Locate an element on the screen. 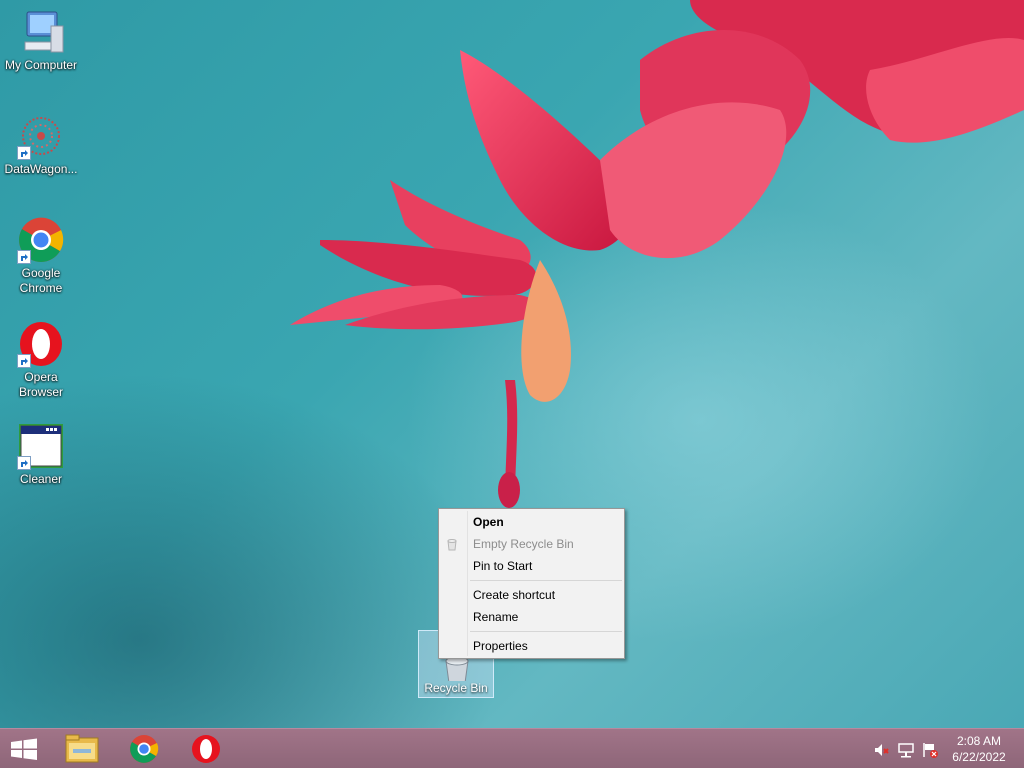  menu-item-create-shortcut: Create shortcut is located at coordinates (531, 595).